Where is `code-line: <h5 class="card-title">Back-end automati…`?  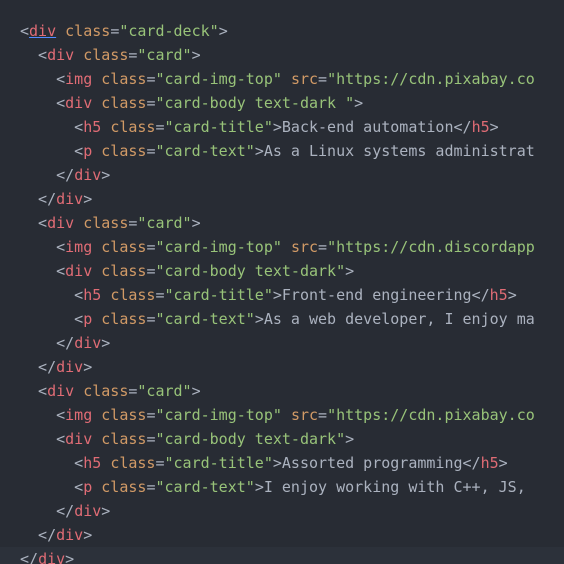 code-line: <h5 class="card-title">Back-end automati… is located at coordinates (282, 127).